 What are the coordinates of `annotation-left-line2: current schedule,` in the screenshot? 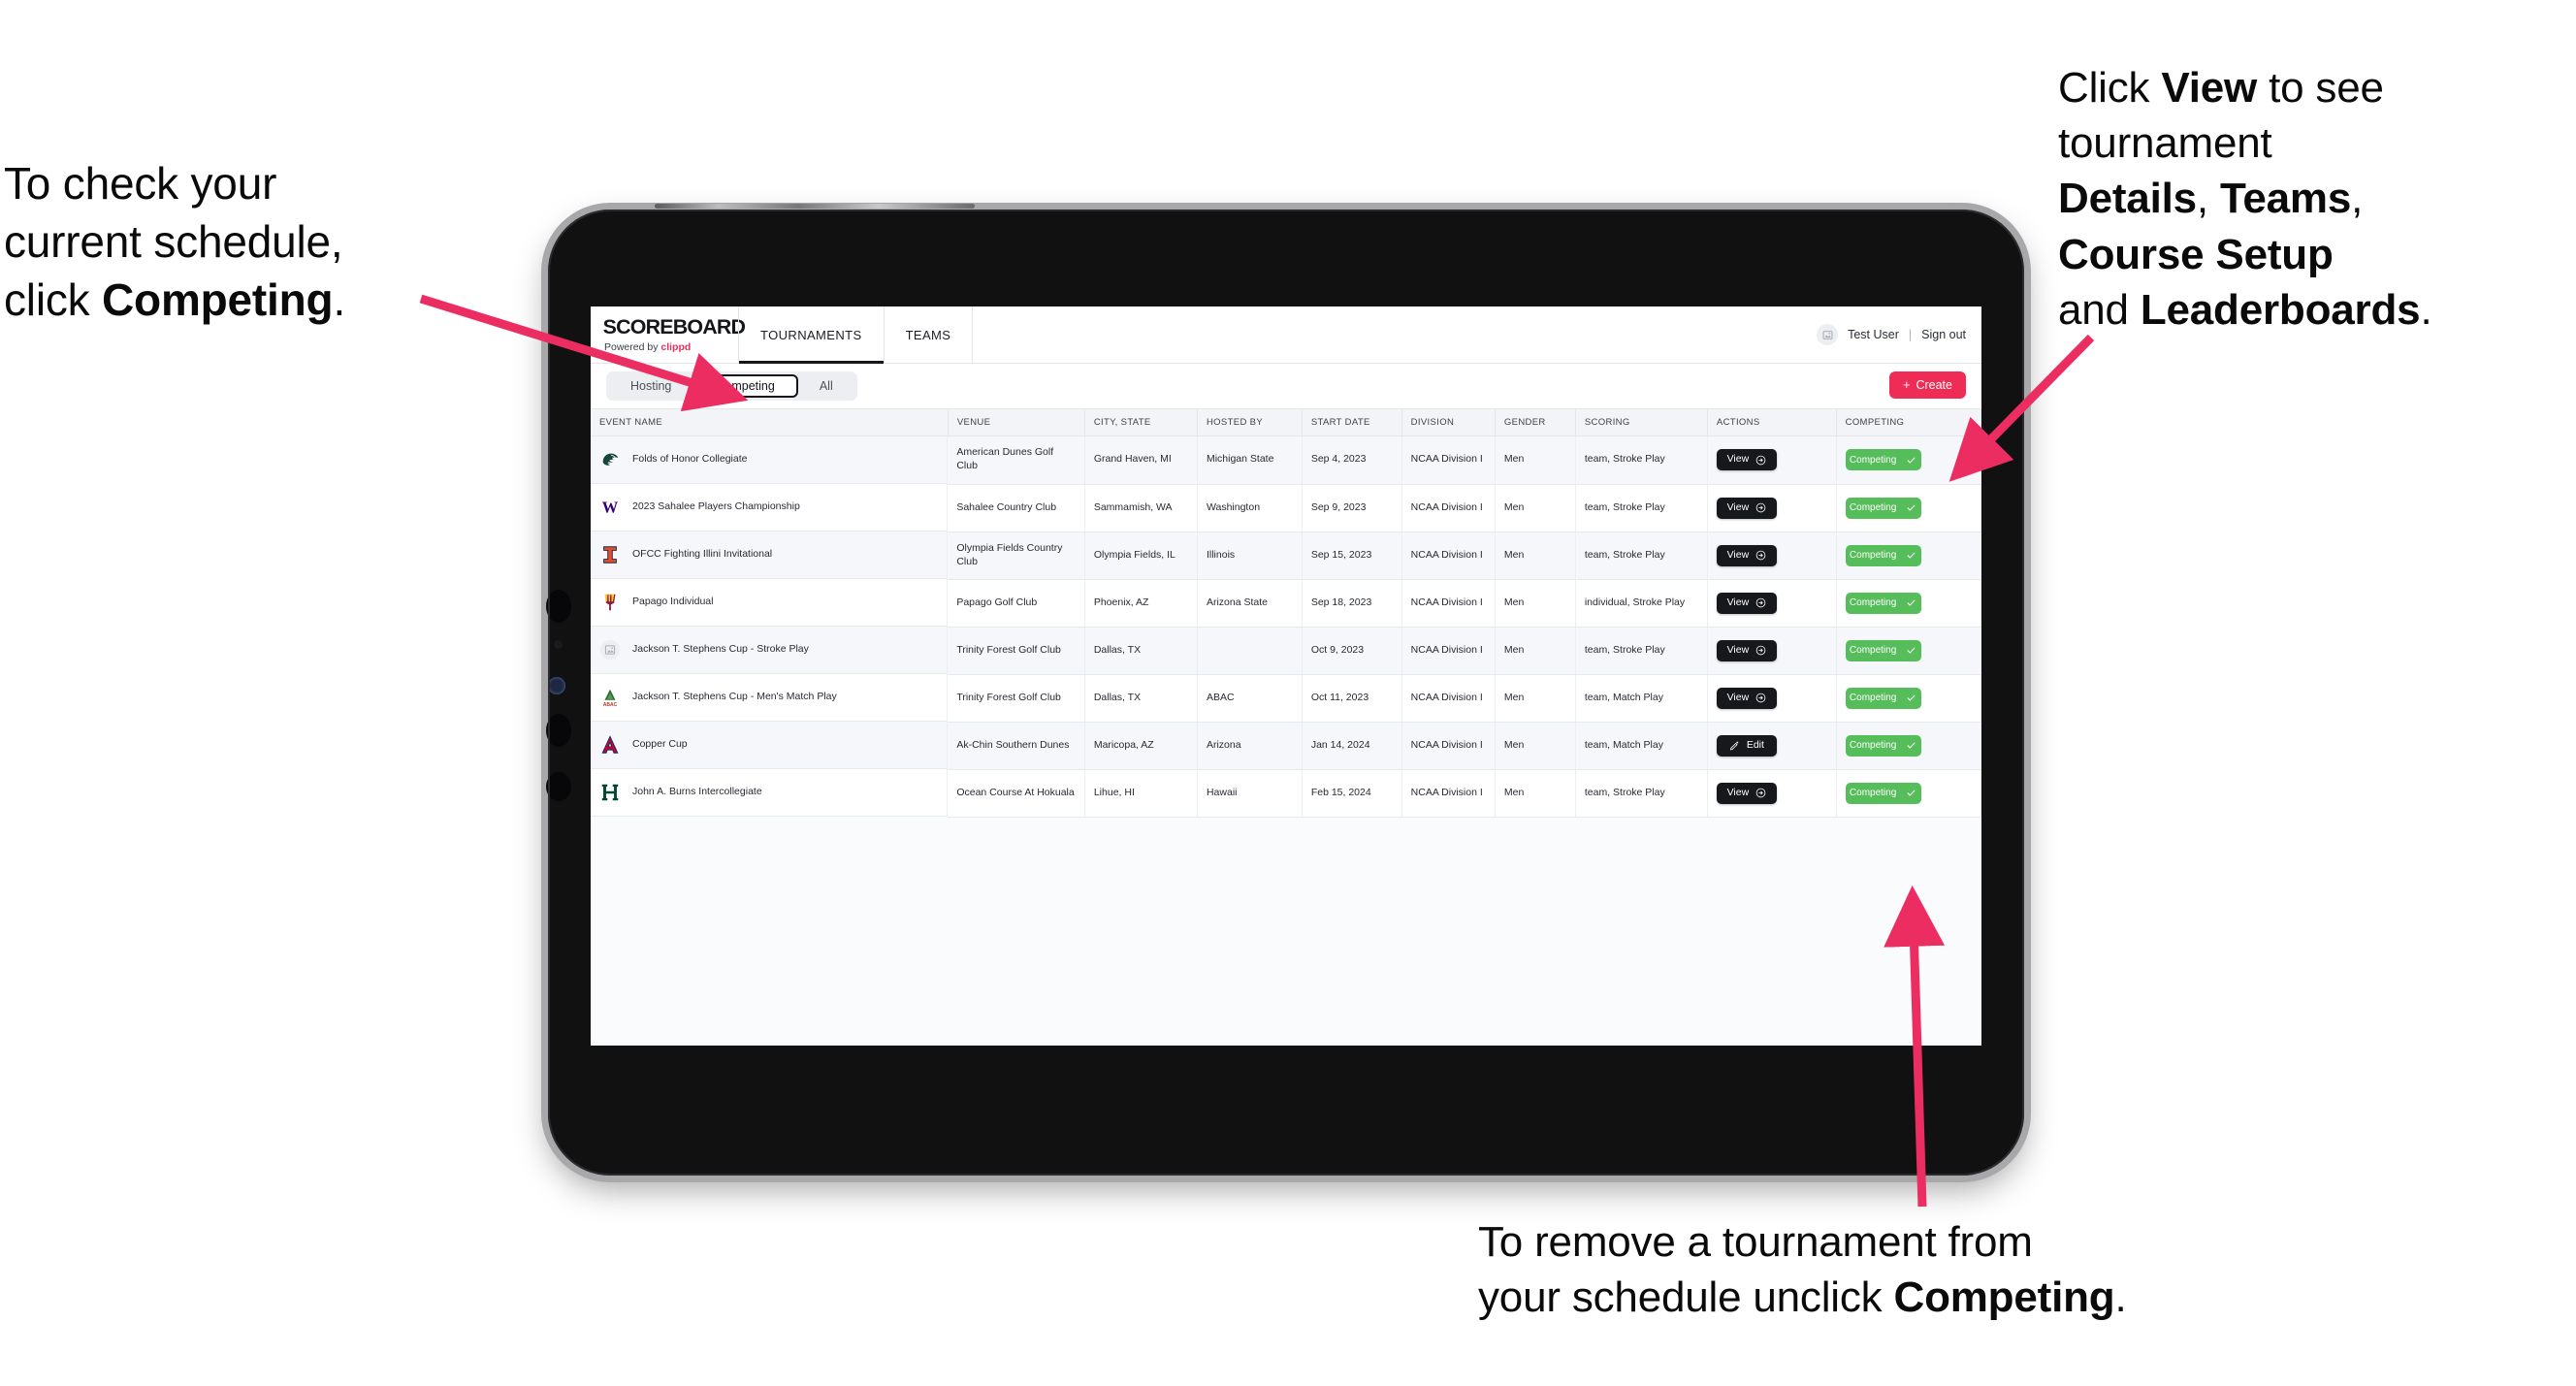 It's located at (173, 241).